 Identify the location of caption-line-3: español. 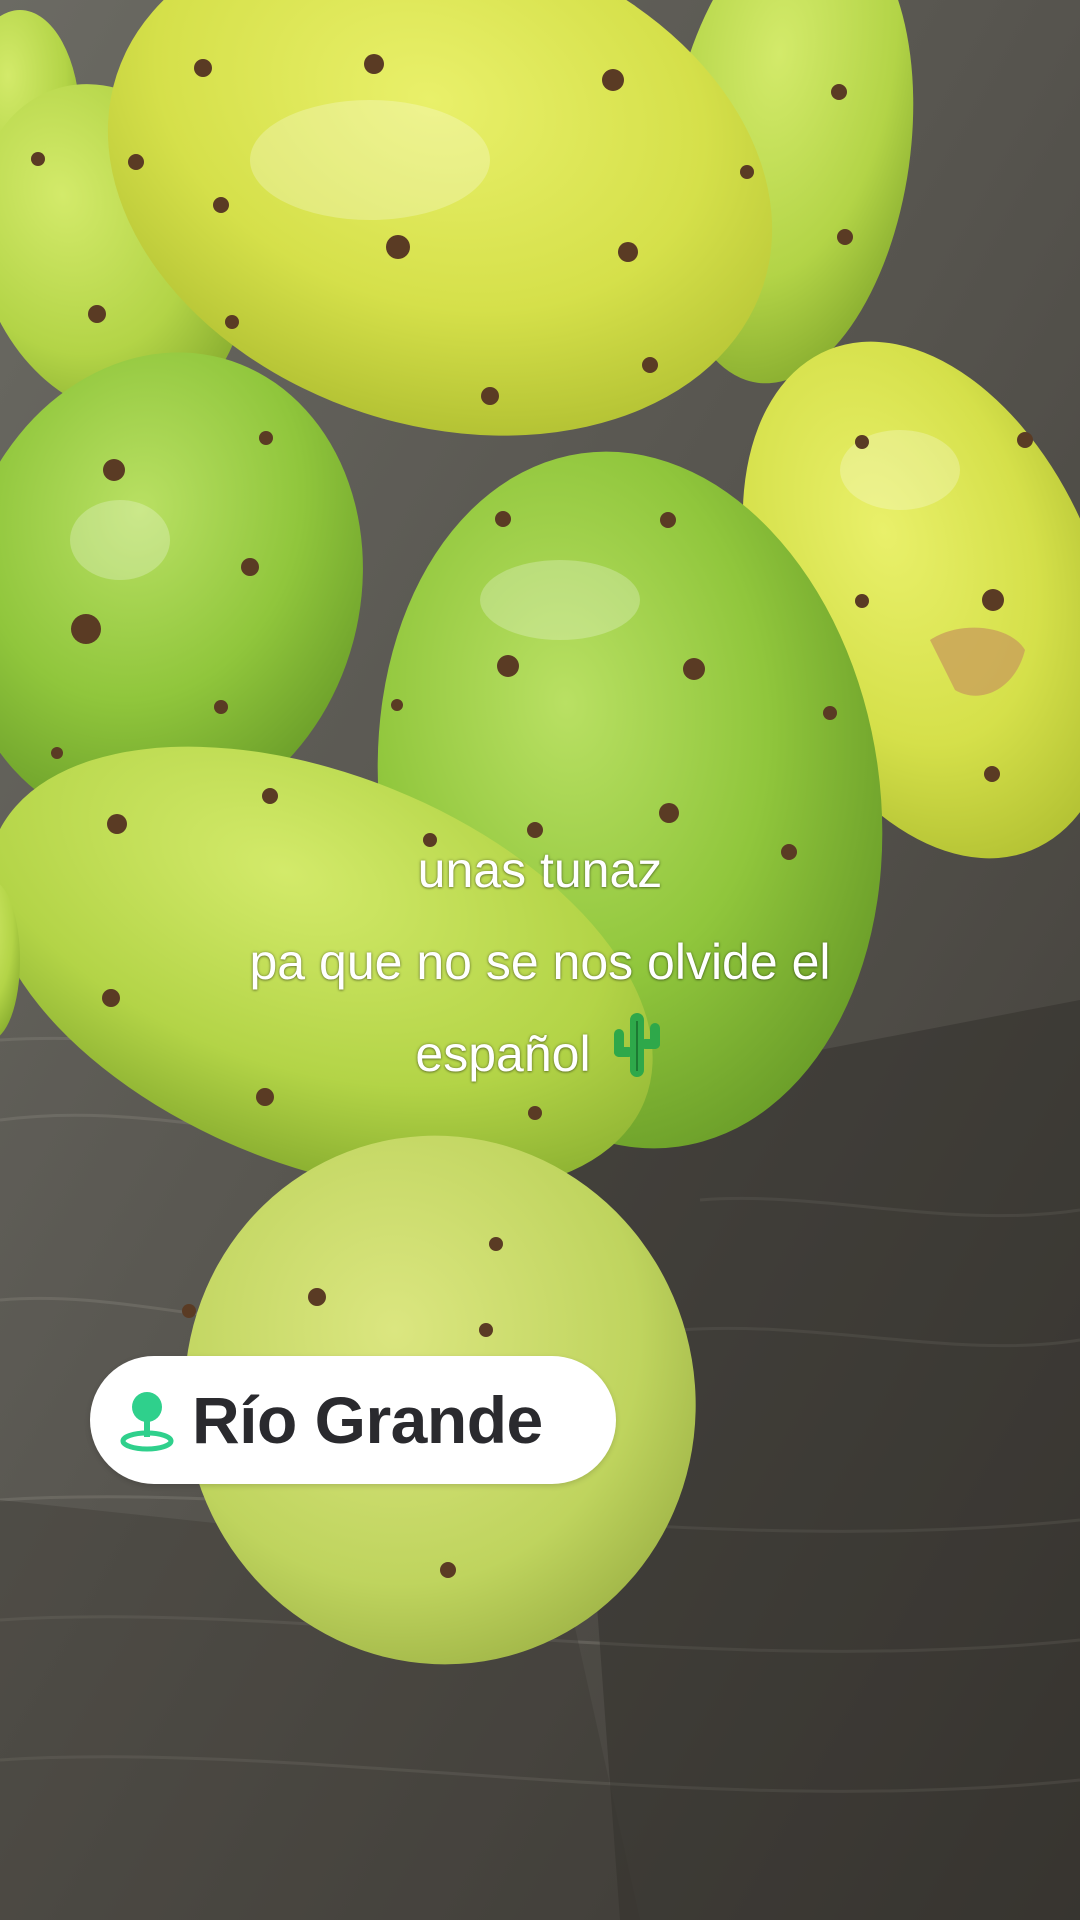
(540, 1054).